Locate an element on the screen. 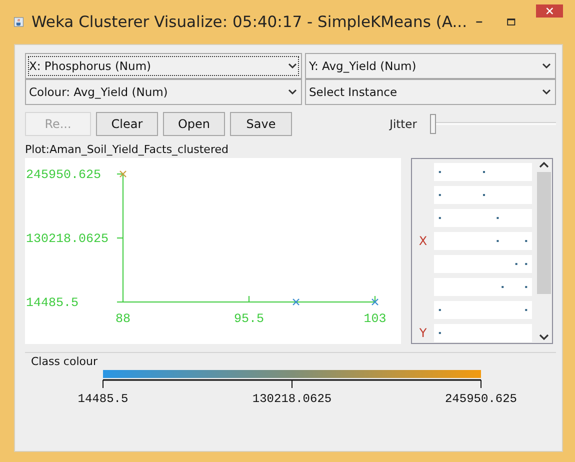  scale-label: 245950.625 is located at coordinates (481, 399).